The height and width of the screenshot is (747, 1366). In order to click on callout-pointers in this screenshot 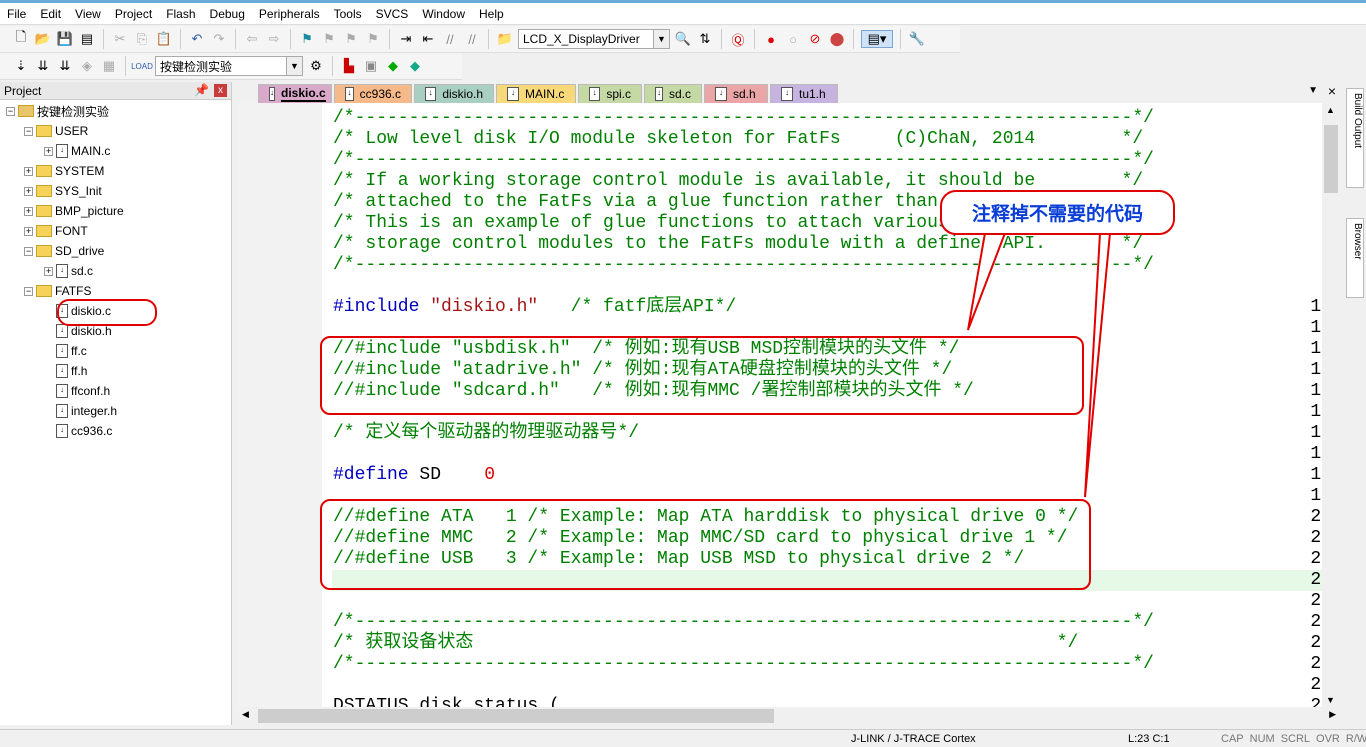, I will do `click(1039, 365)`.